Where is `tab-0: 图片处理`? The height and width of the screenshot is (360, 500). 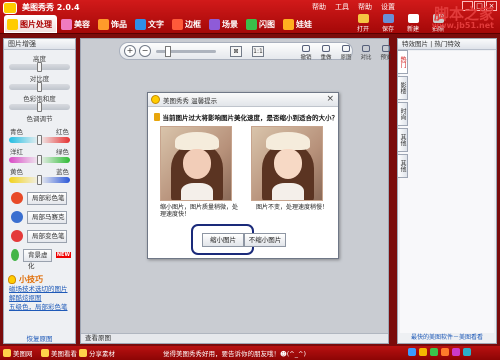 tab-0: 图片处理 is located at coordinates (30, 24).